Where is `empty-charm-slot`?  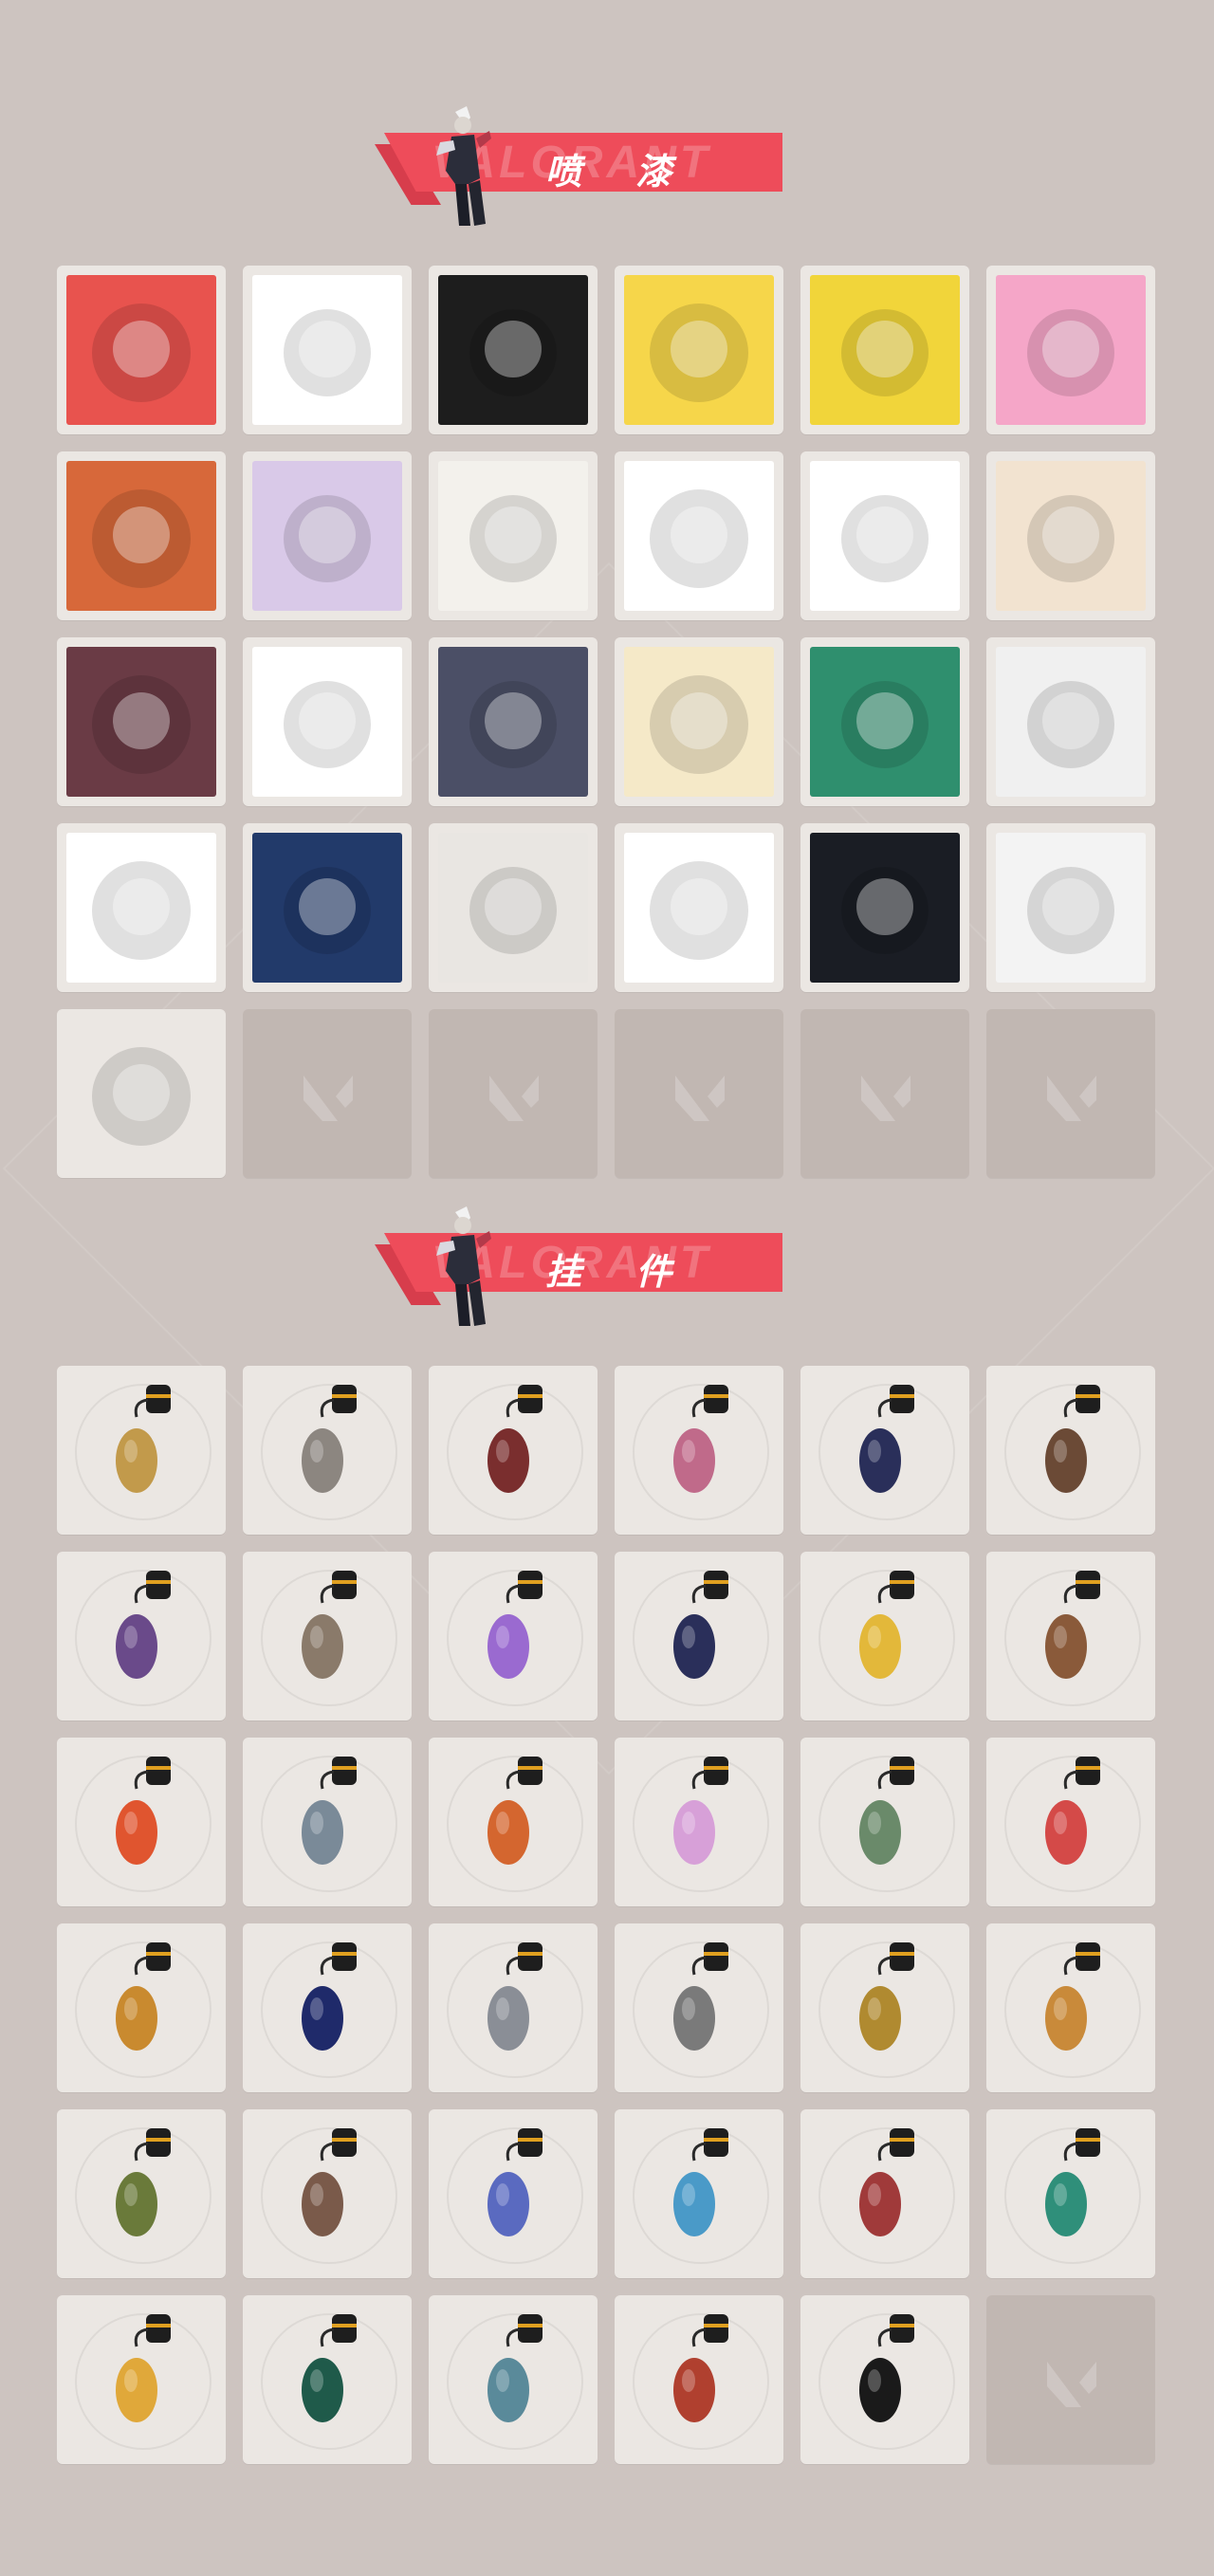 empty-charm-slot is located at coordinates (1070, 2379).